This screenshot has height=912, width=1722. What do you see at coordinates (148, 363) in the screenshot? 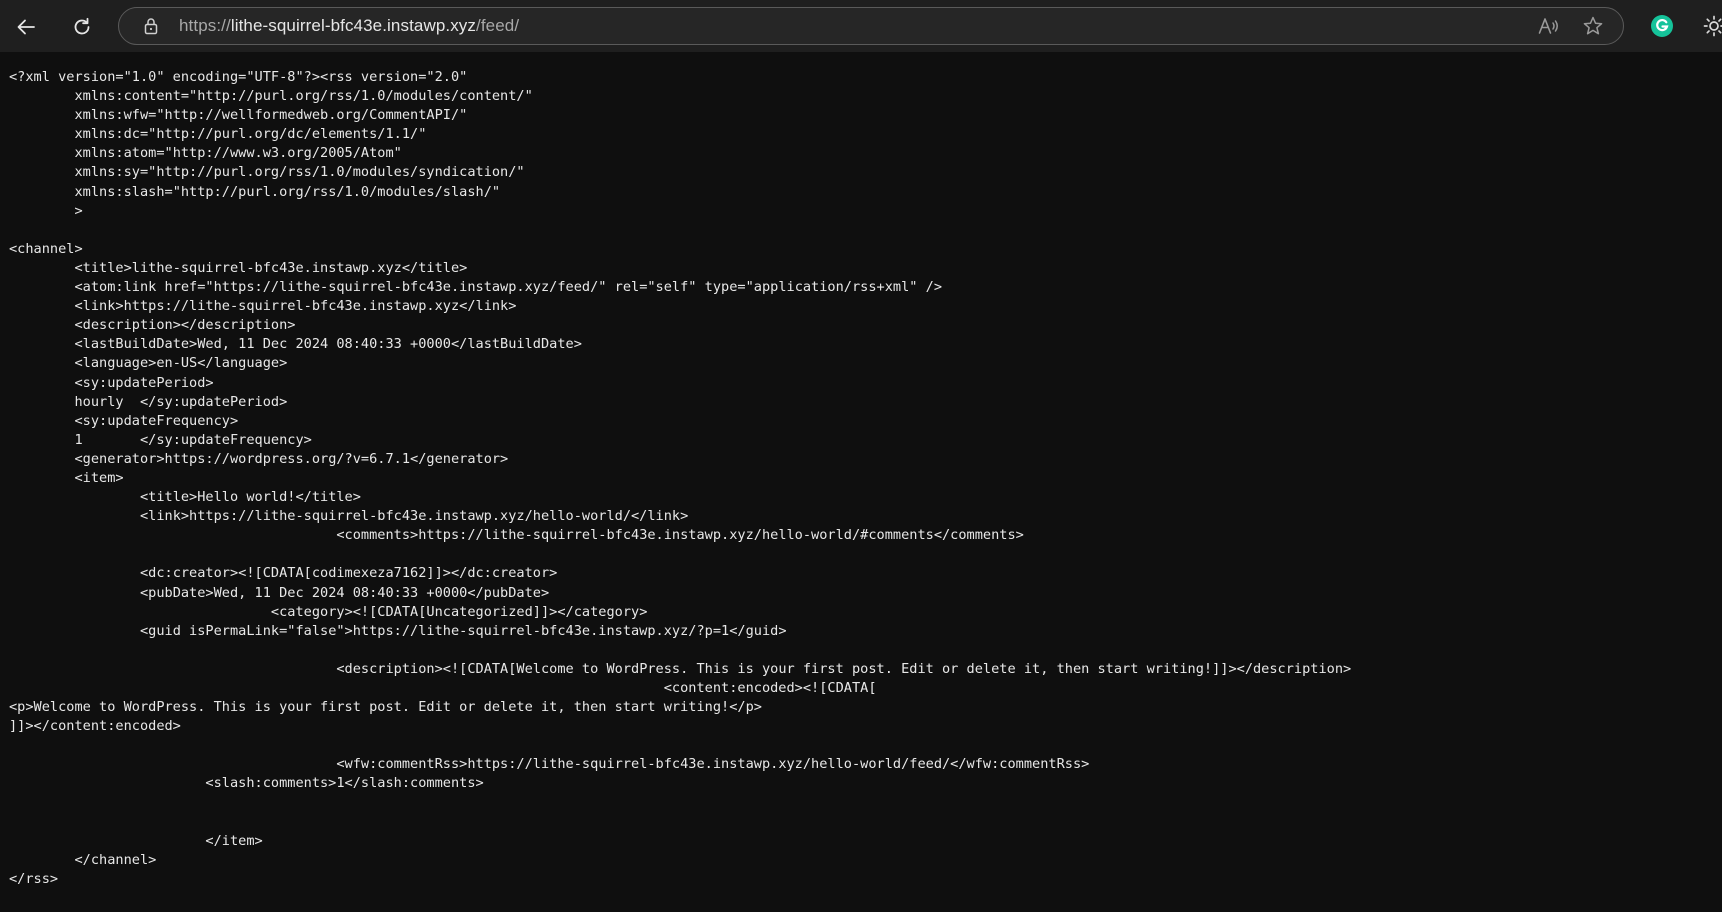
I see `feed-line: <language>en-US</language>` at bounding box center [148, 363].